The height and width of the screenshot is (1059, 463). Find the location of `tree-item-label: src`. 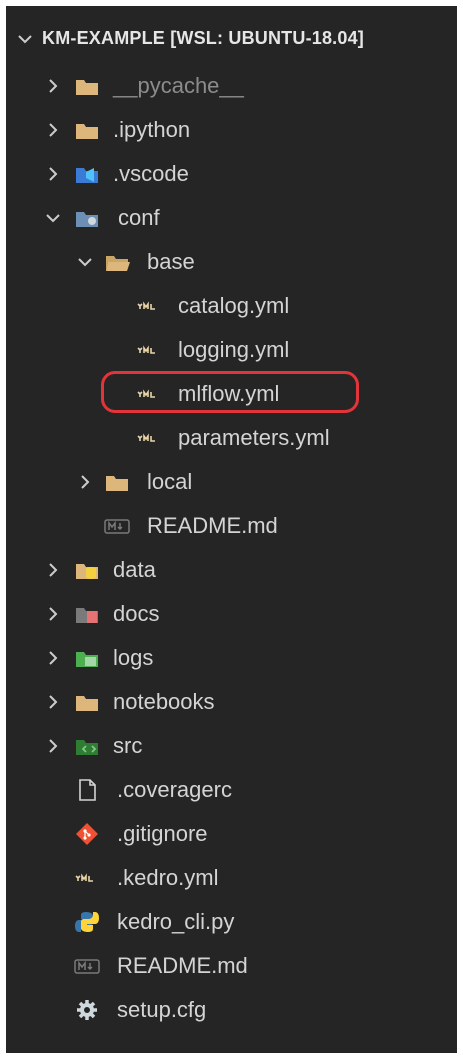

tree-item-label: src is located at coordinates (128, 745).